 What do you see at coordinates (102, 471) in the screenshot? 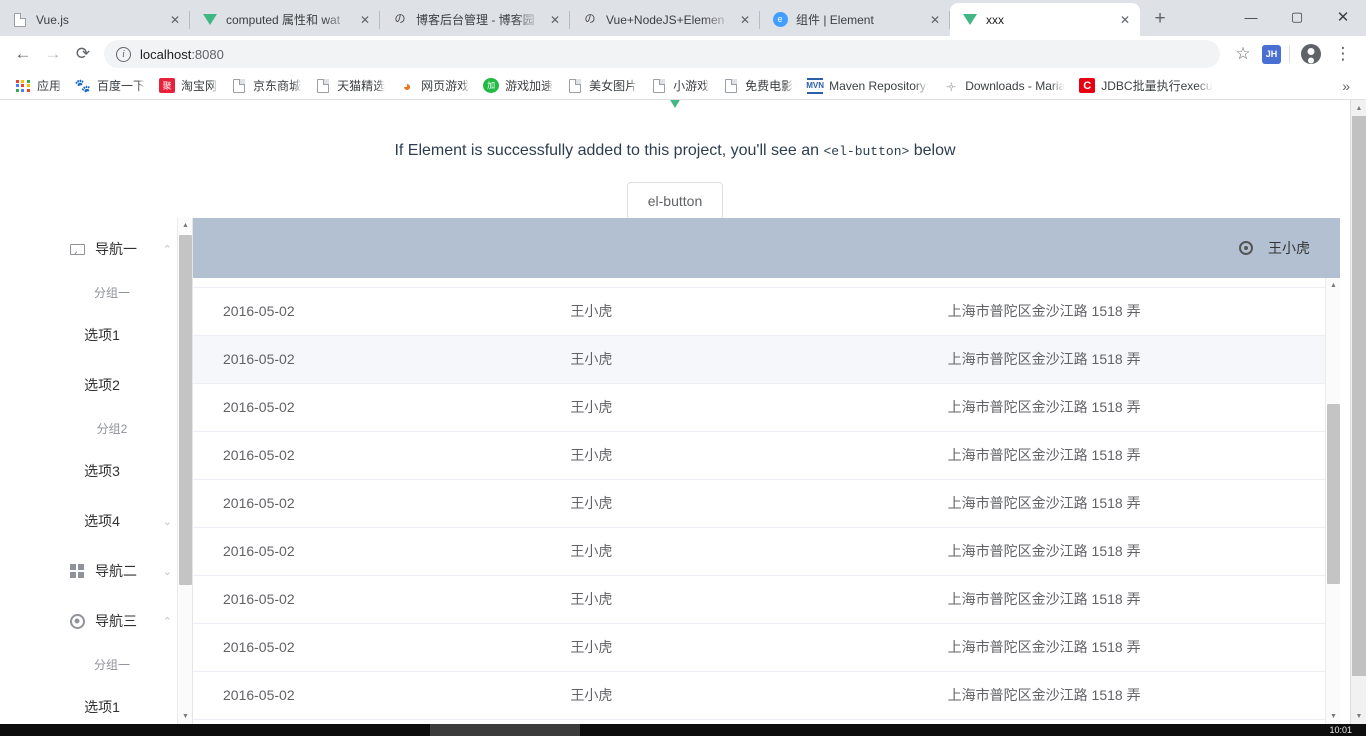
I see `sidebar-subitem-option-3: 选项3` at bounding box center [102, 471].